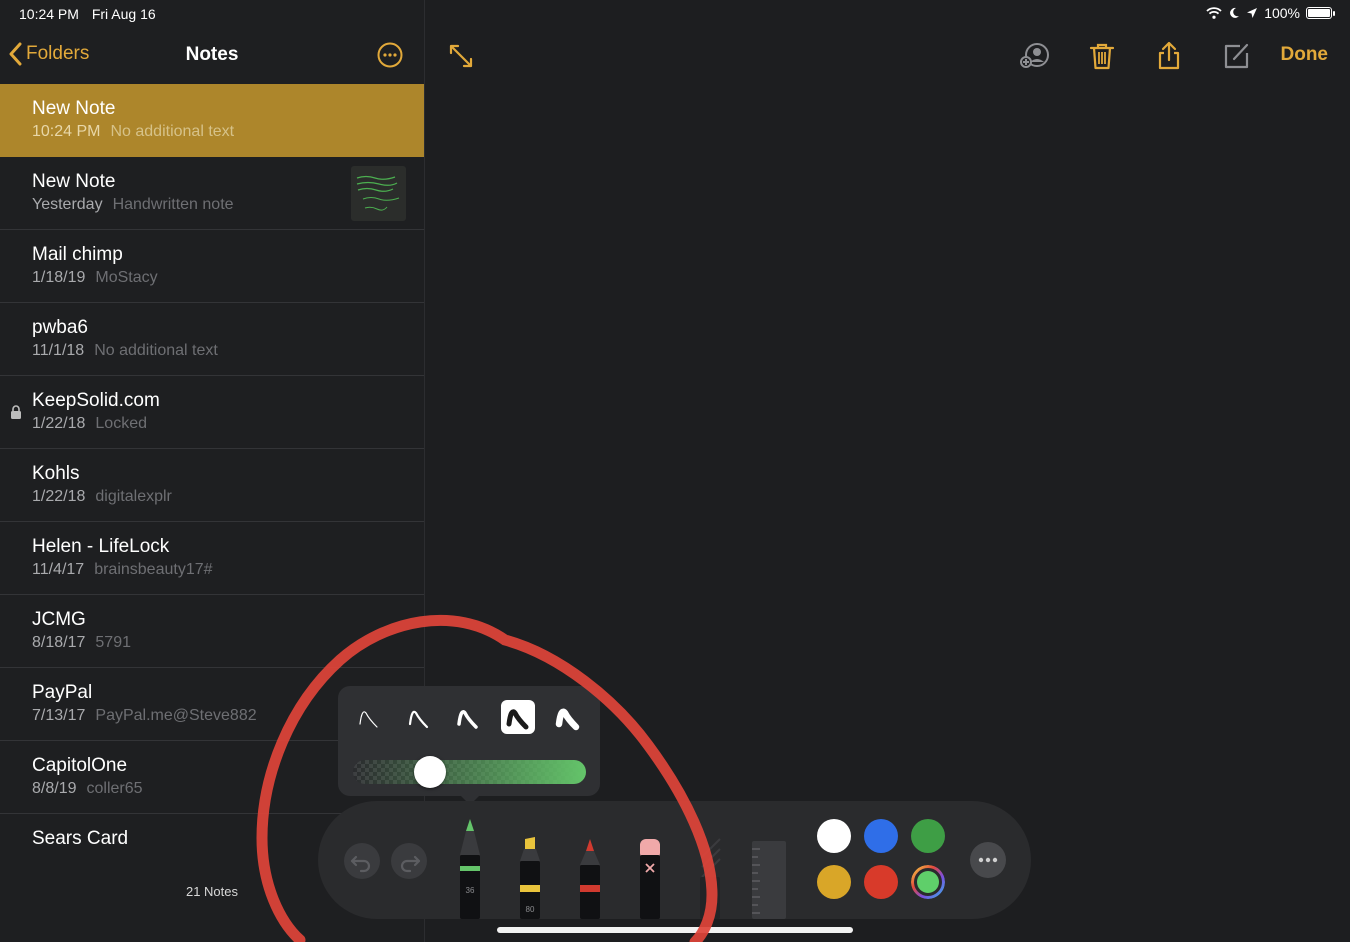  What do you see at coordinates (89, 424) in the screenshot?
I see `note-meta: 1/22/18 Locked` at bounding box center [89, 424].